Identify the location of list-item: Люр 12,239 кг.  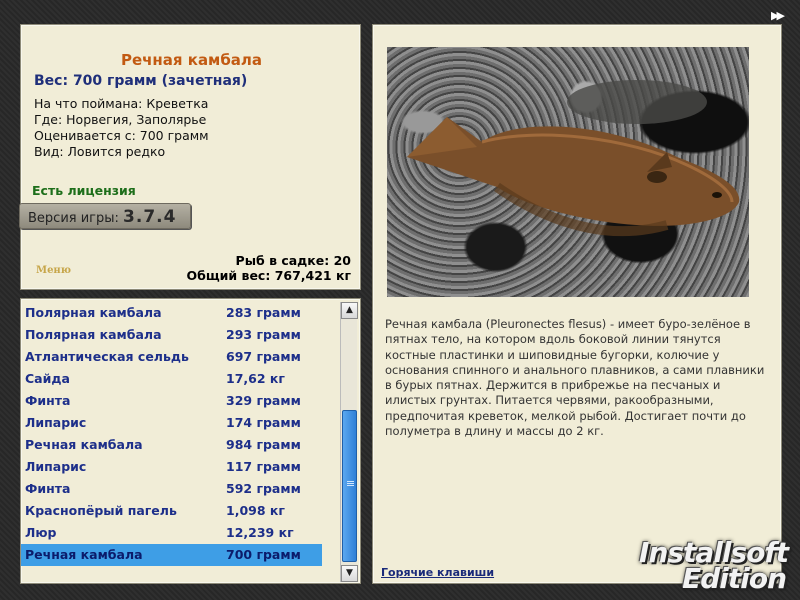
(171, 533).